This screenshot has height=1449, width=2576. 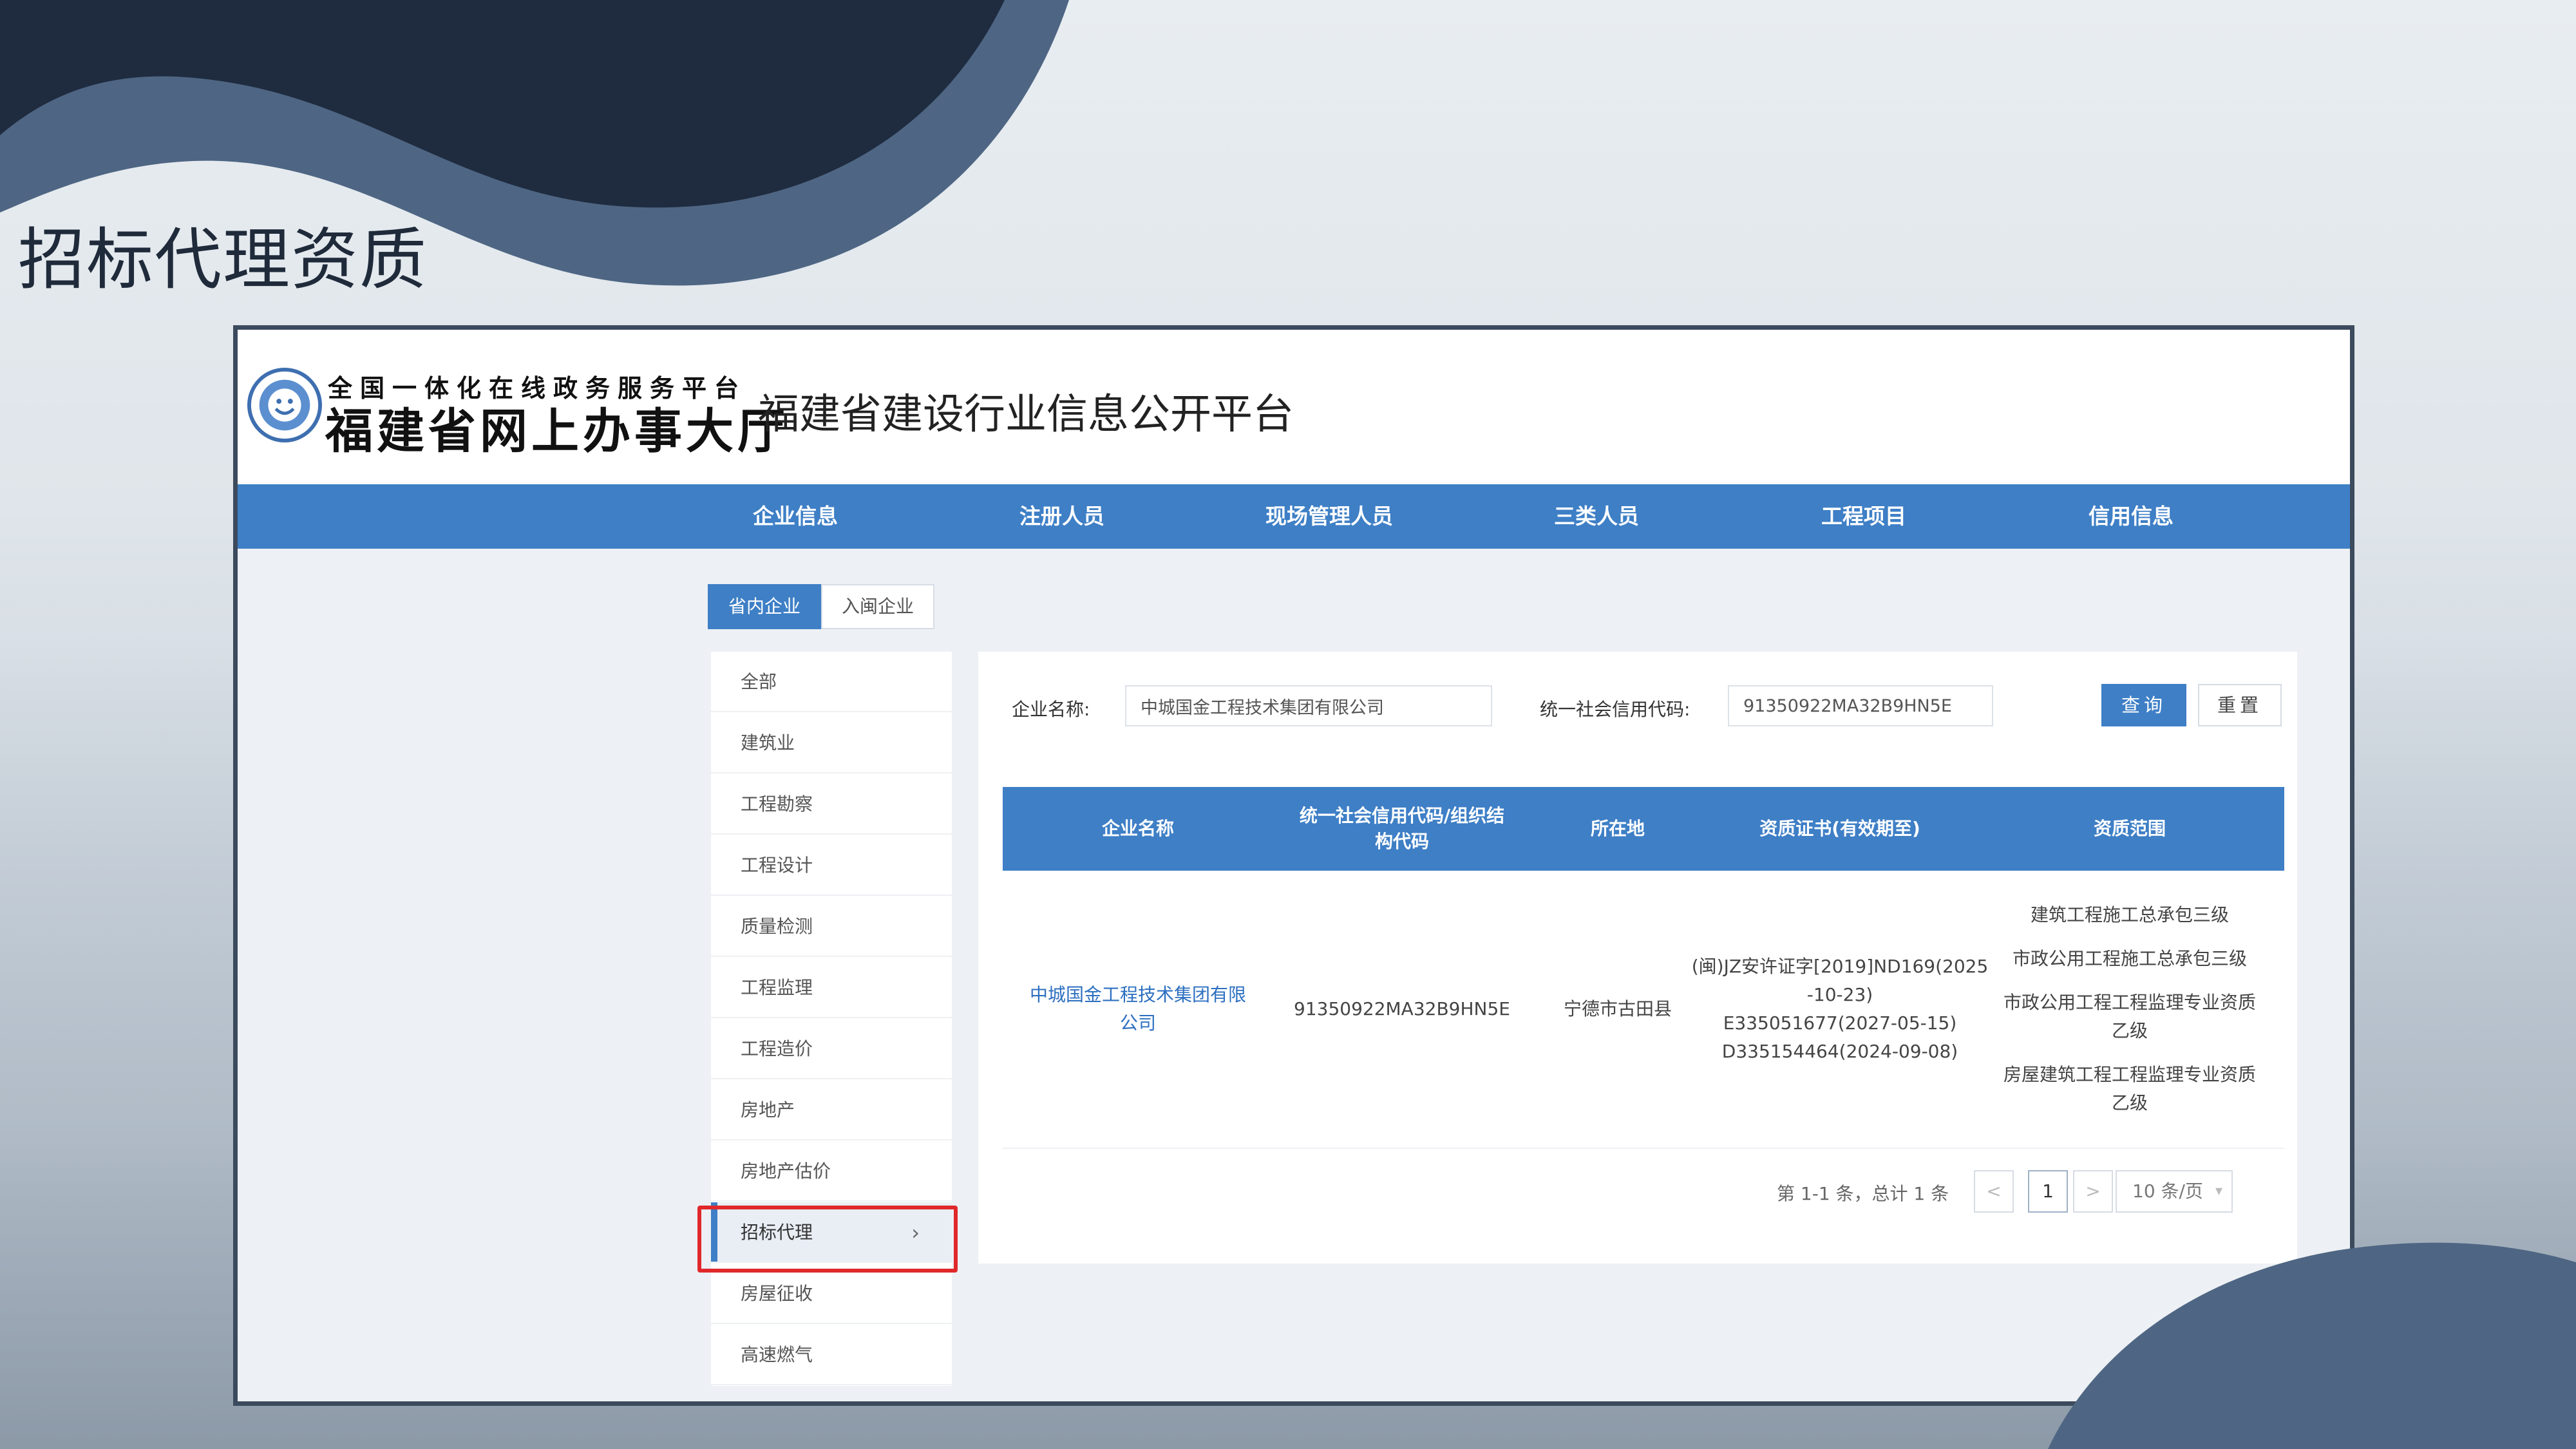 I want to click on results-table-header: 企业名称 统一社会信用代码/组织结构代码 所在地 资质证书(有效期至) 资质范围, so click(x=1643, y=829).